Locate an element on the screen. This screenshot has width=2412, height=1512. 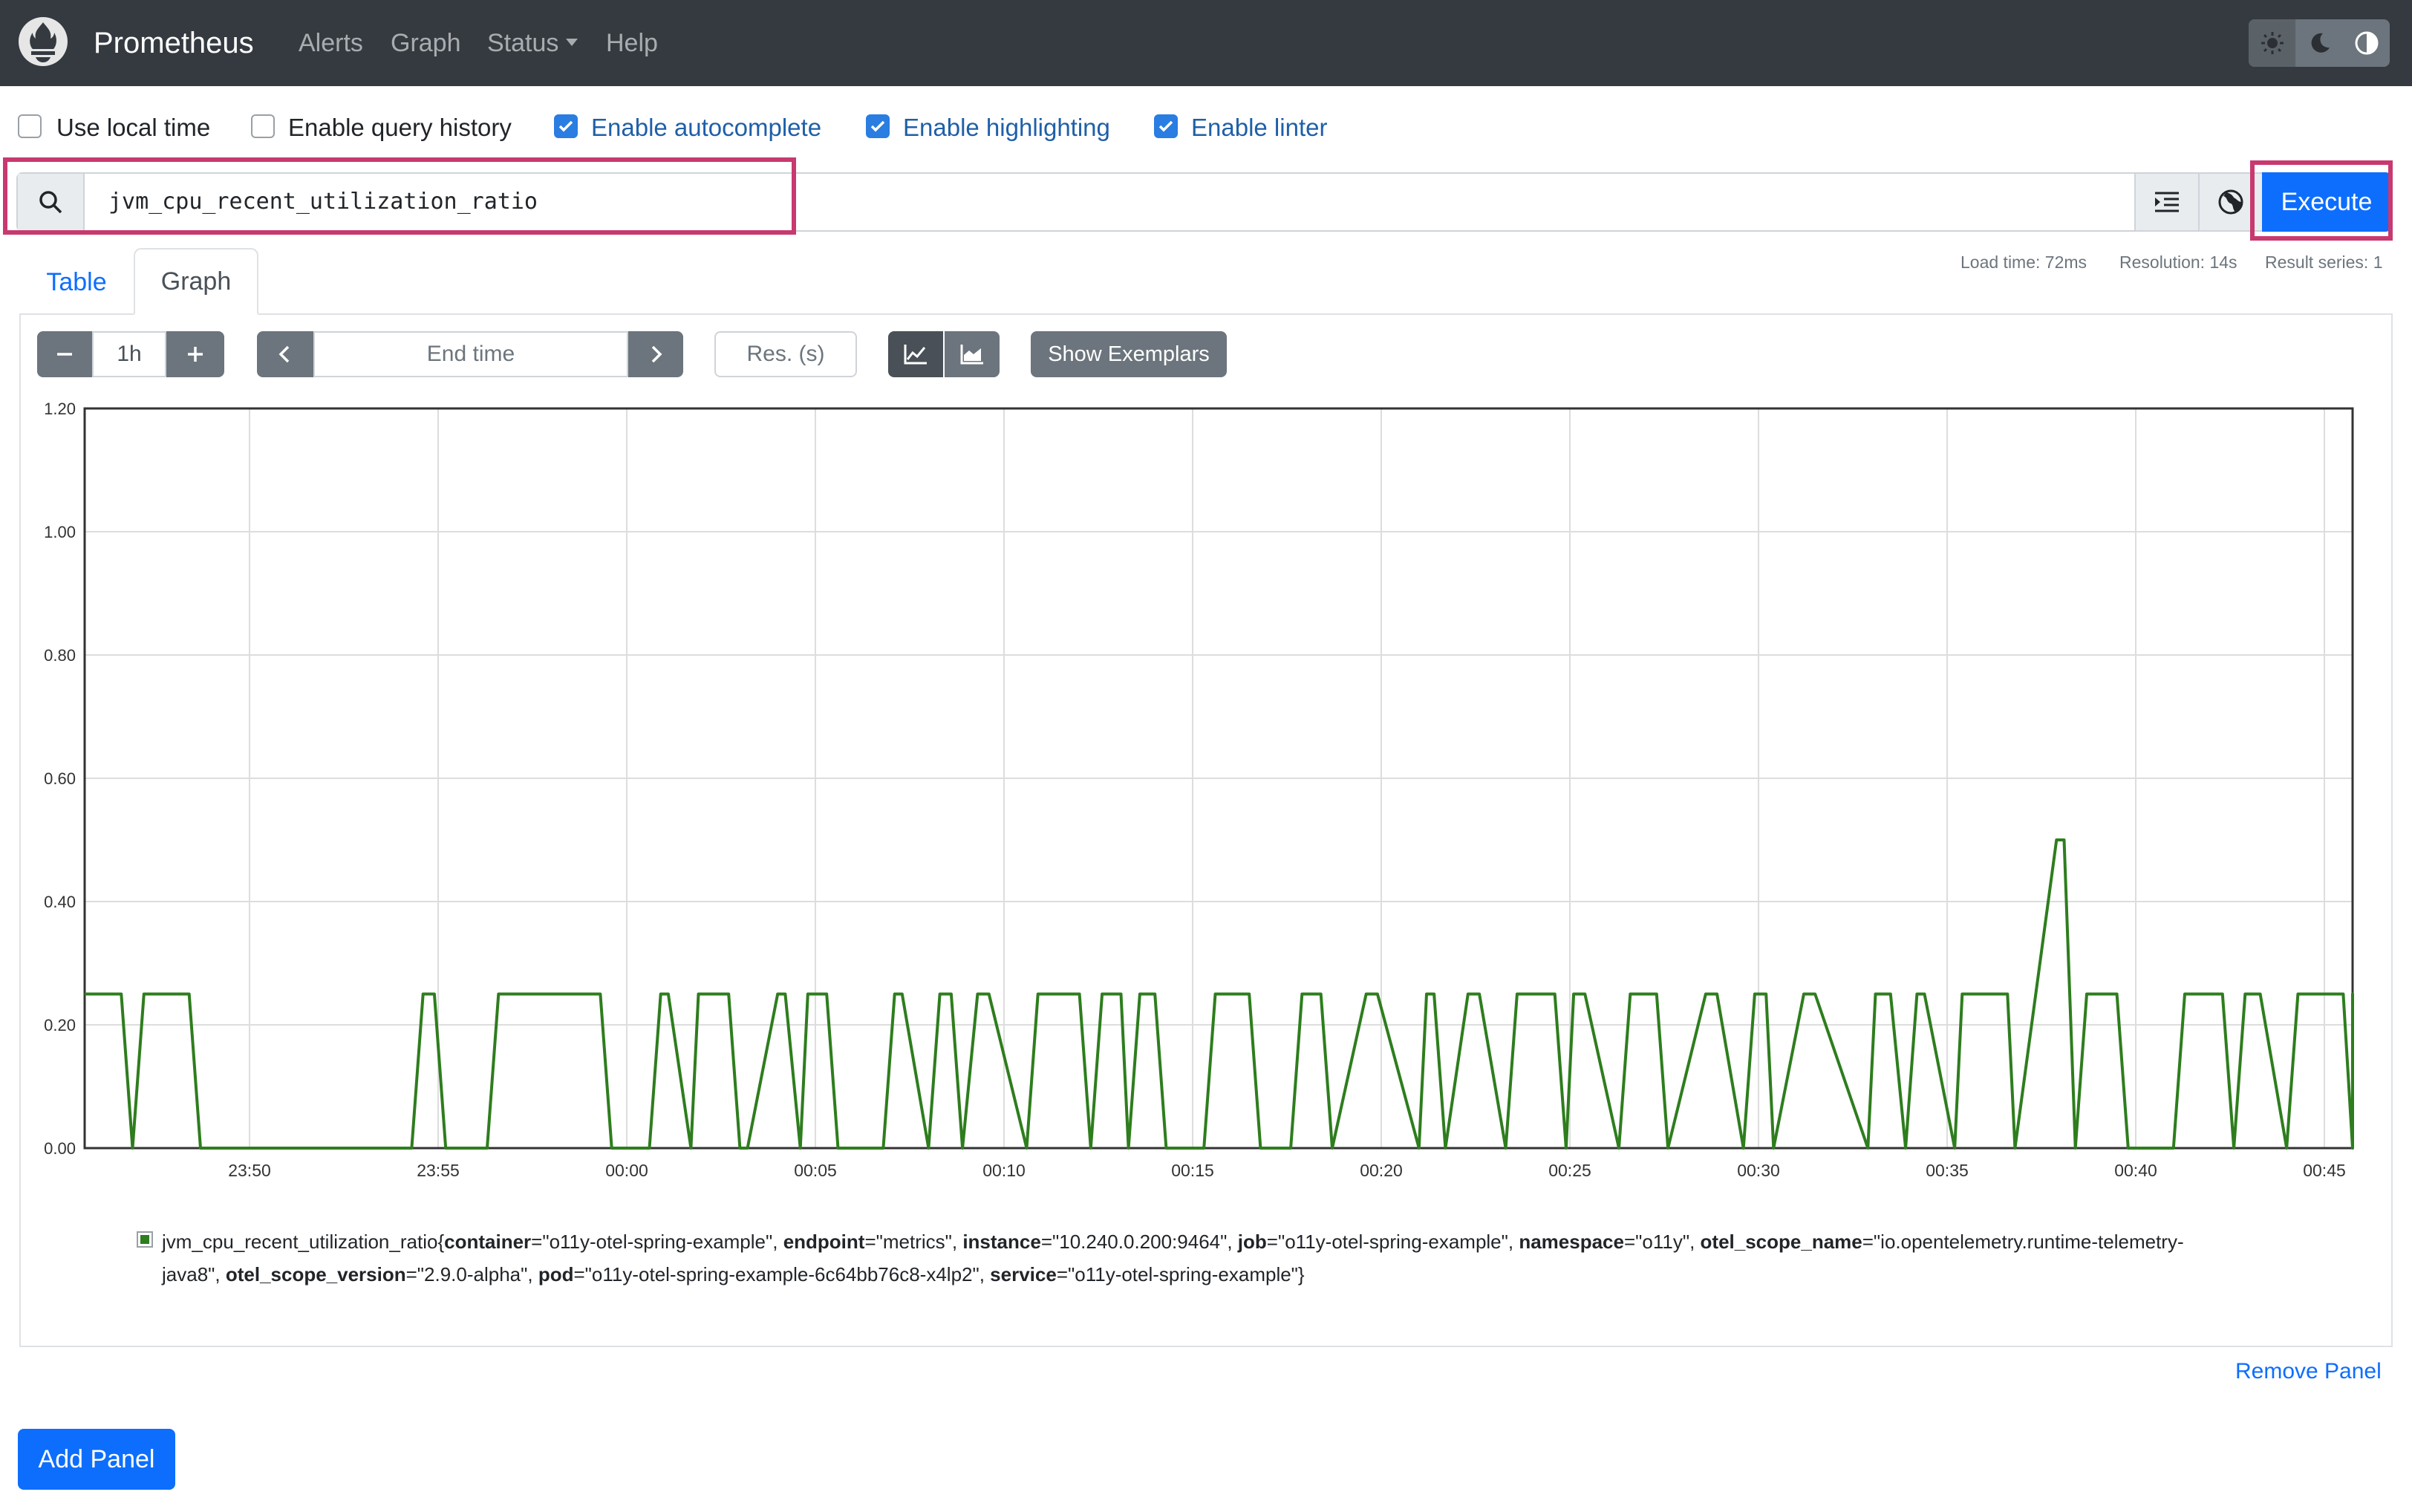
nav-graph: Graph is located at coordinates (426, 43).